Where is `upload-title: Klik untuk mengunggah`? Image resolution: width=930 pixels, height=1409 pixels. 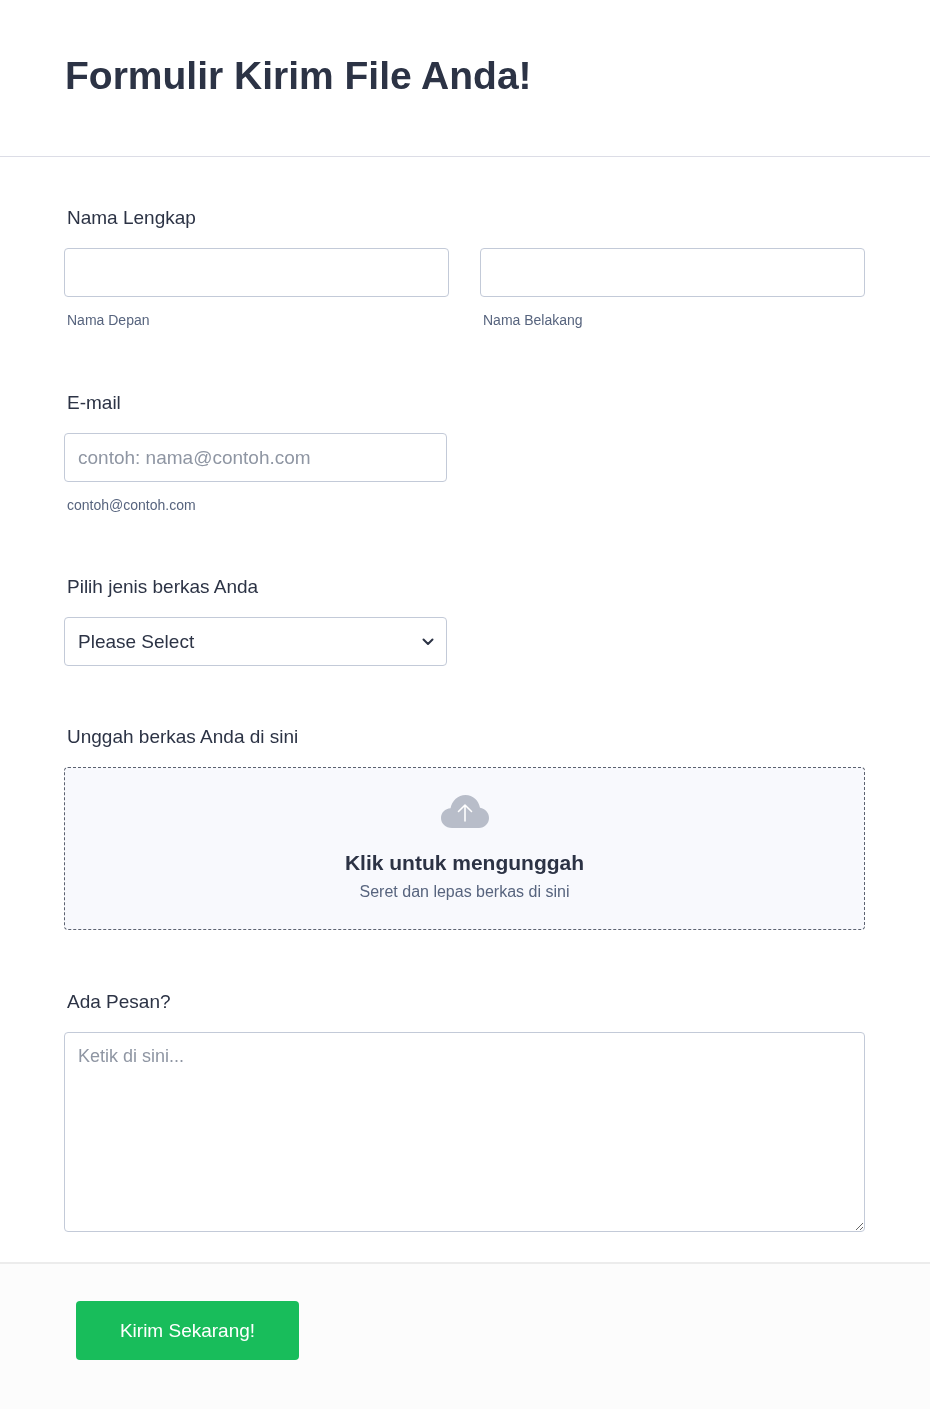
upload-title: Klik untuk mengunggah is located at coordinates (464, 863).